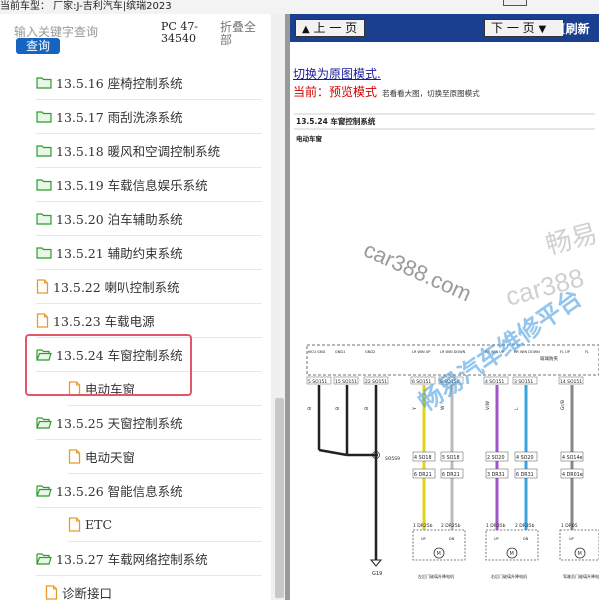 The width and height of the screenshot is (599, 600). I want to click on next-page-button: 下 一 页 ▼, so click(524, 28).